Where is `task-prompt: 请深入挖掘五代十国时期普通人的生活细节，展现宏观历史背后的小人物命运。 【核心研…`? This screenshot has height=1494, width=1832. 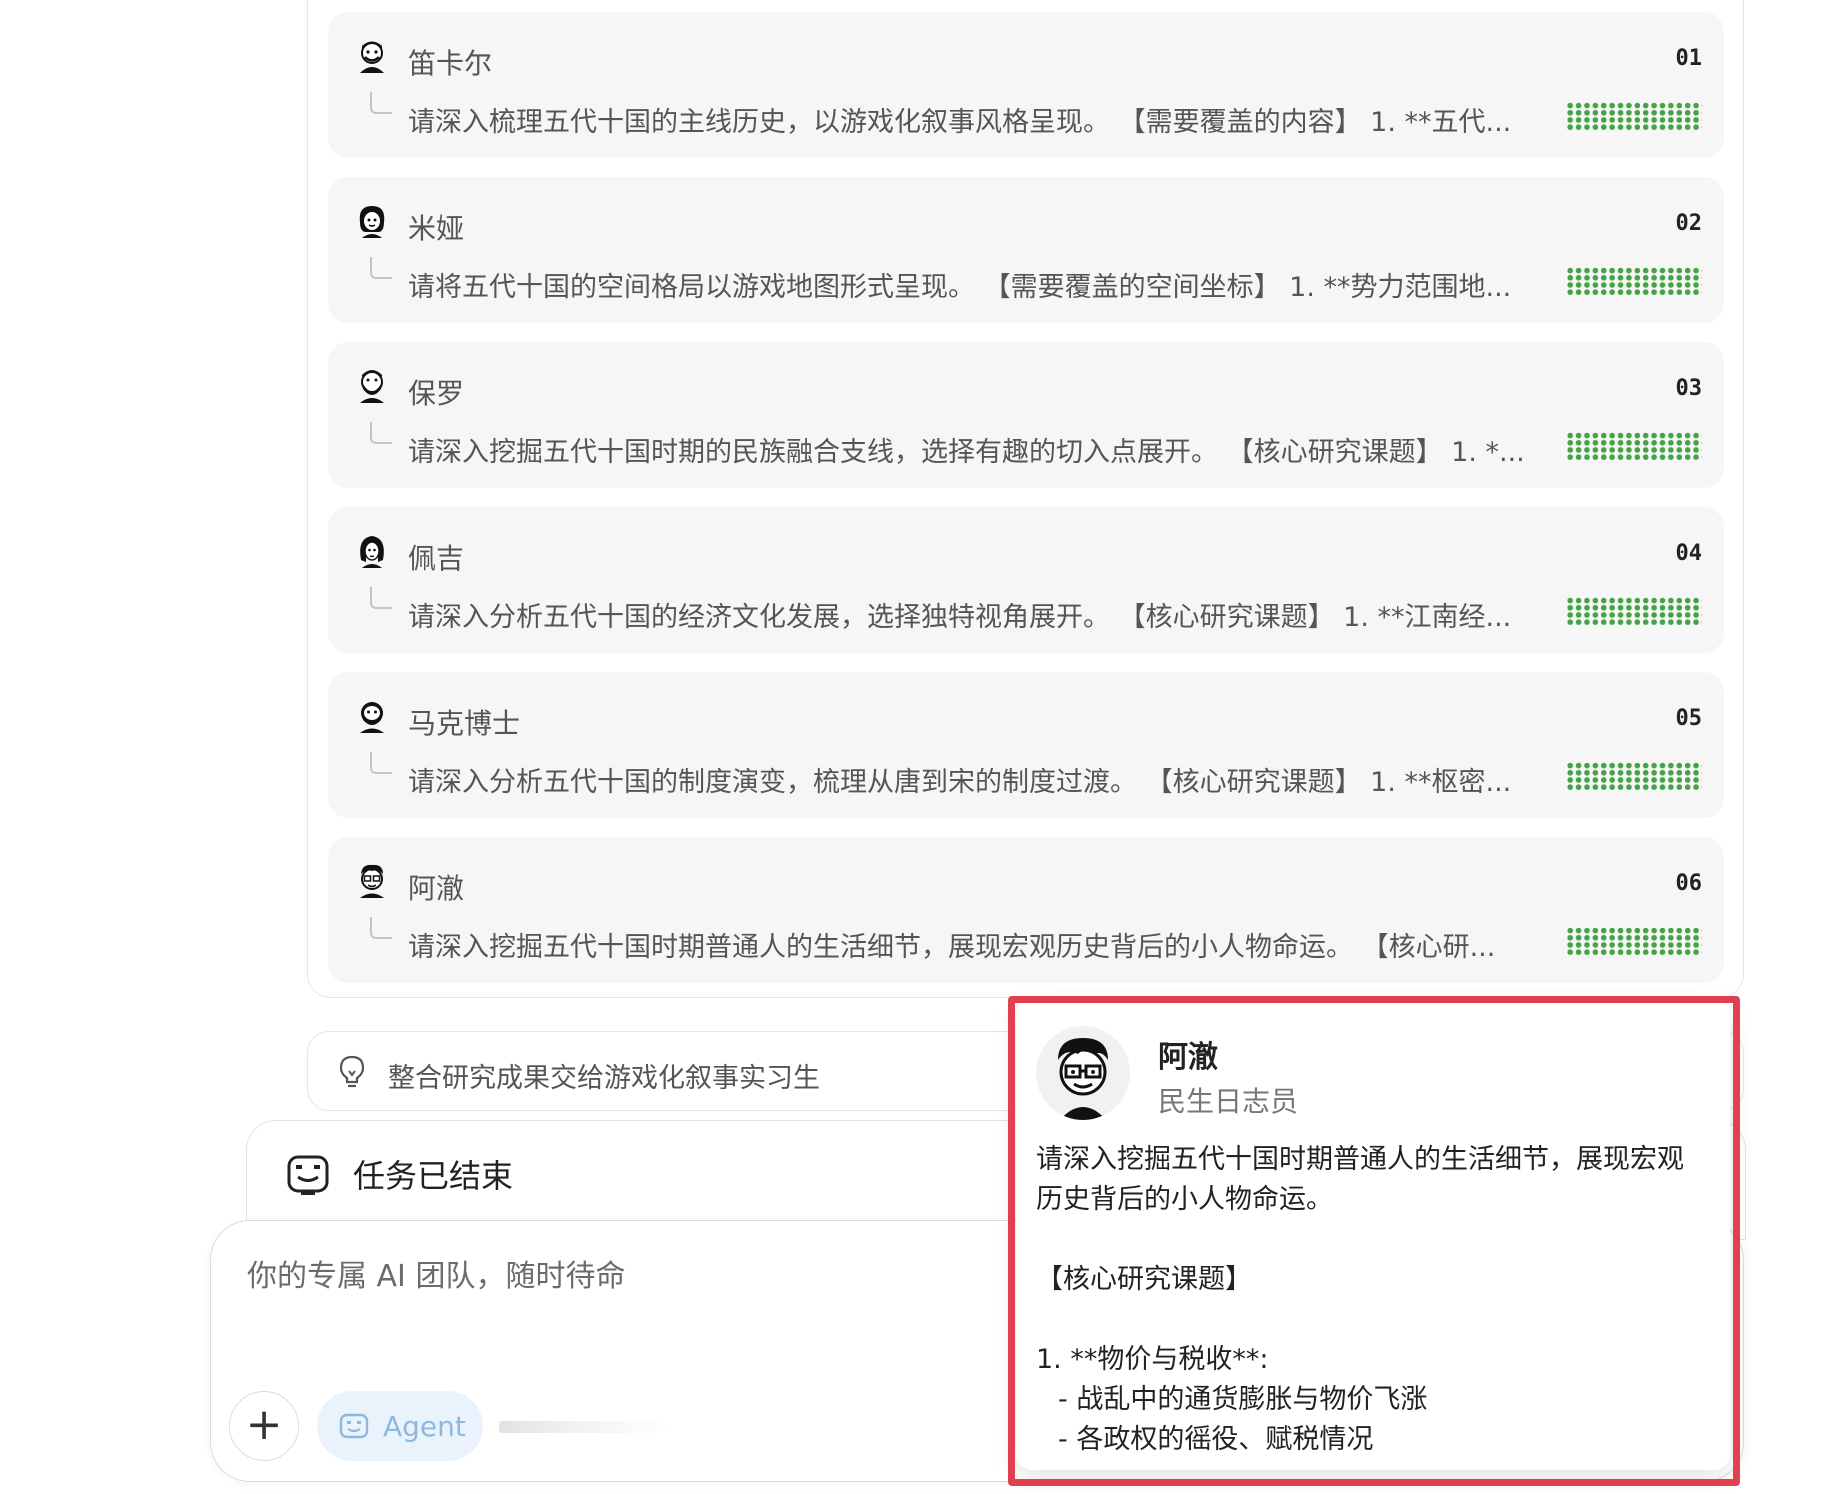
task-prompt: 请深入挖掘五代十国时期普通人的生活细节，展现宏观历史背后的小人物命运。 【核心研… is located at coordinates (952, 947).